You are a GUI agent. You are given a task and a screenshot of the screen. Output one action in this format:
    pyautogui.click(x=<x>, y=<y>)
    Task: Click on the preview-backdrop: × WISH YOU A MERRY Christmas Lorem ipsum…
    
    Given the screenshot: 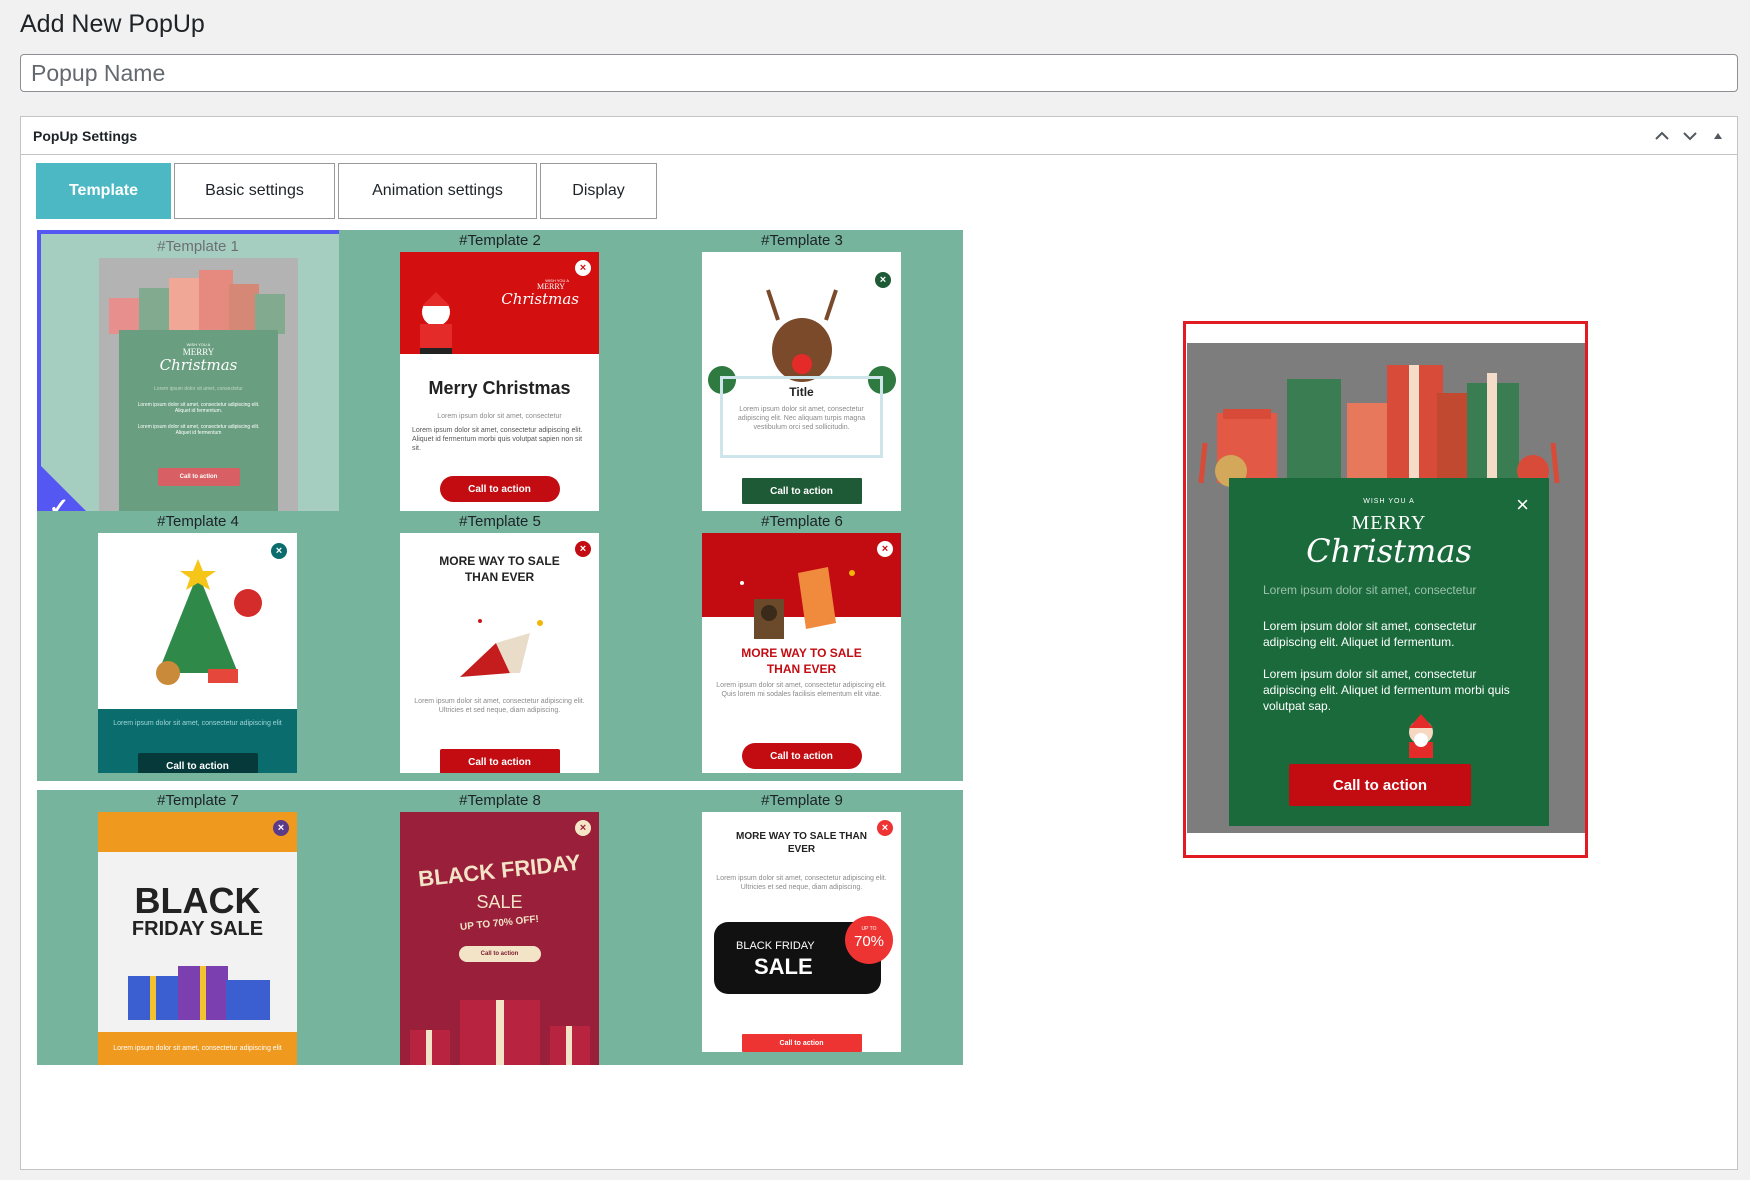 What is the action you would take?
    pyautogui.click(x=1386, y=588)
    